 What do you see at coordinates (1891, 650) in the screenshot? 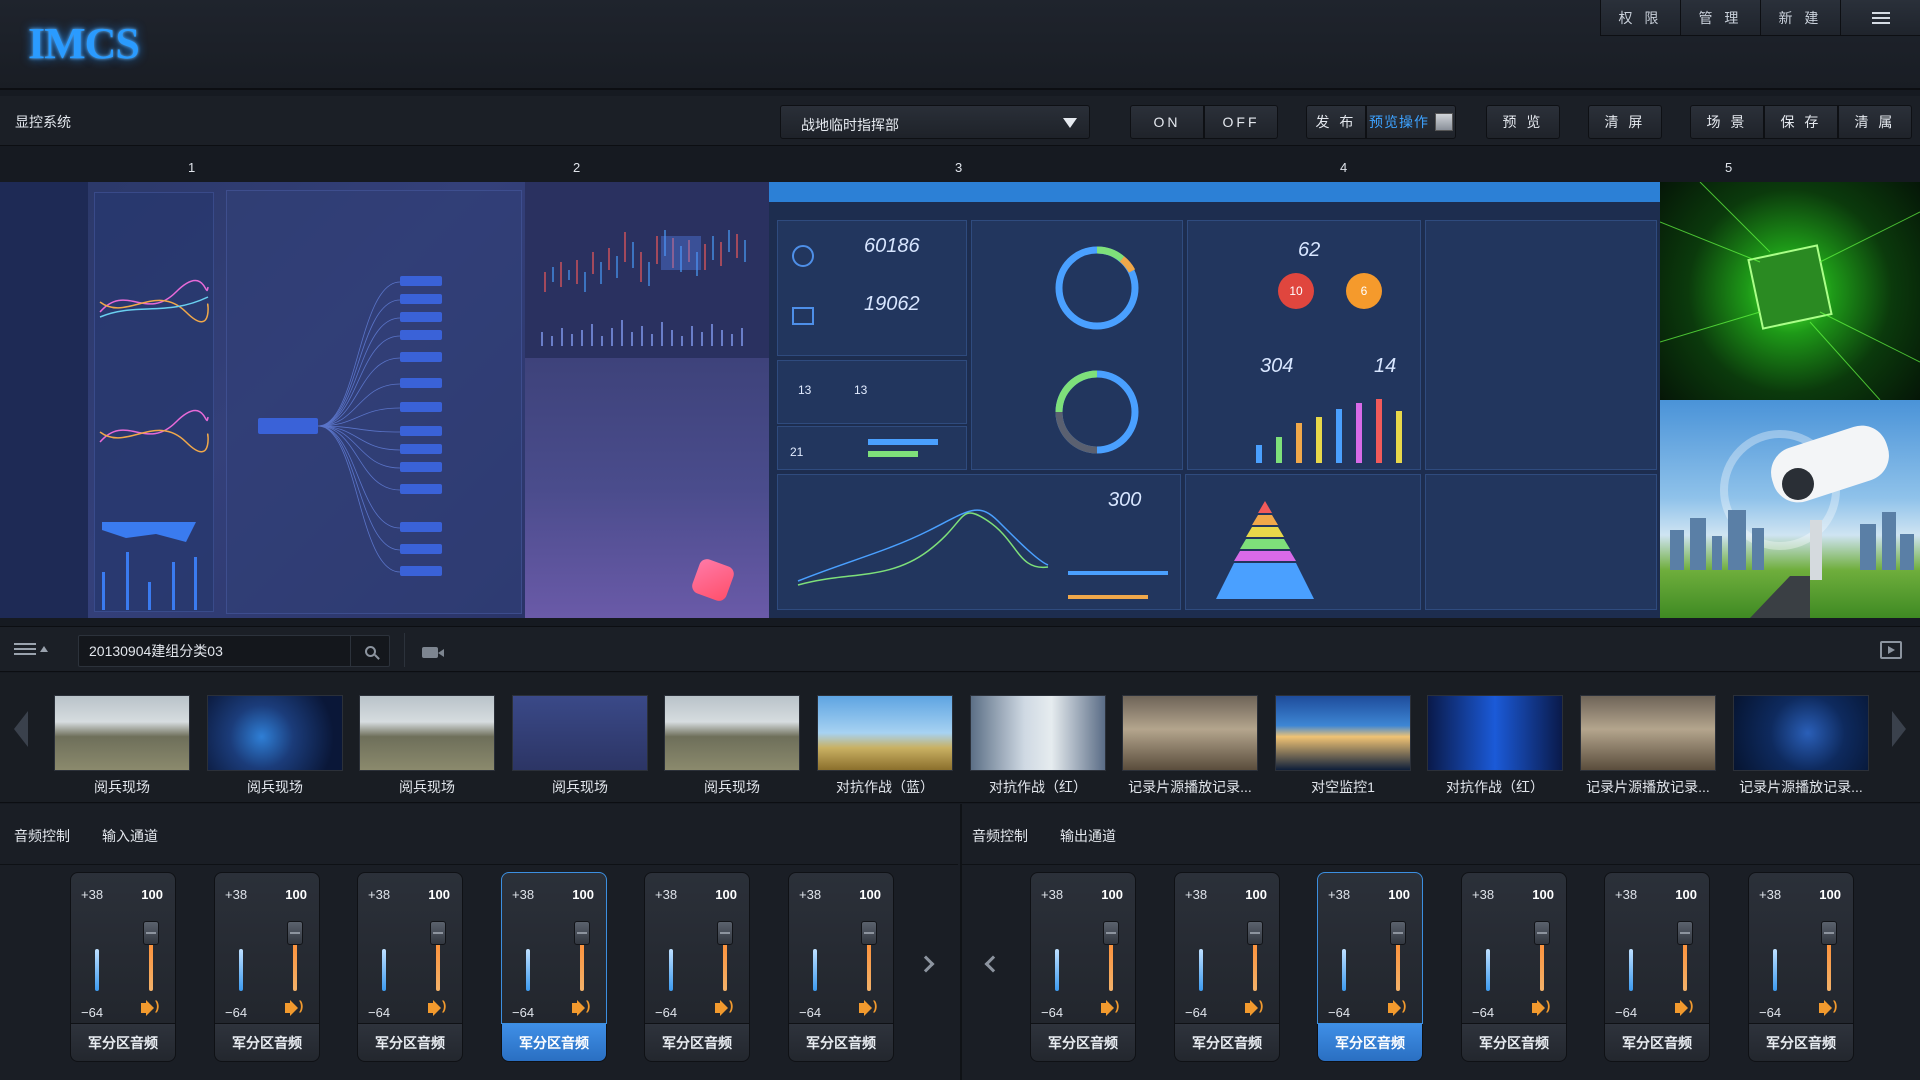
I see `play-icon` at bounding box center [1891, 650].